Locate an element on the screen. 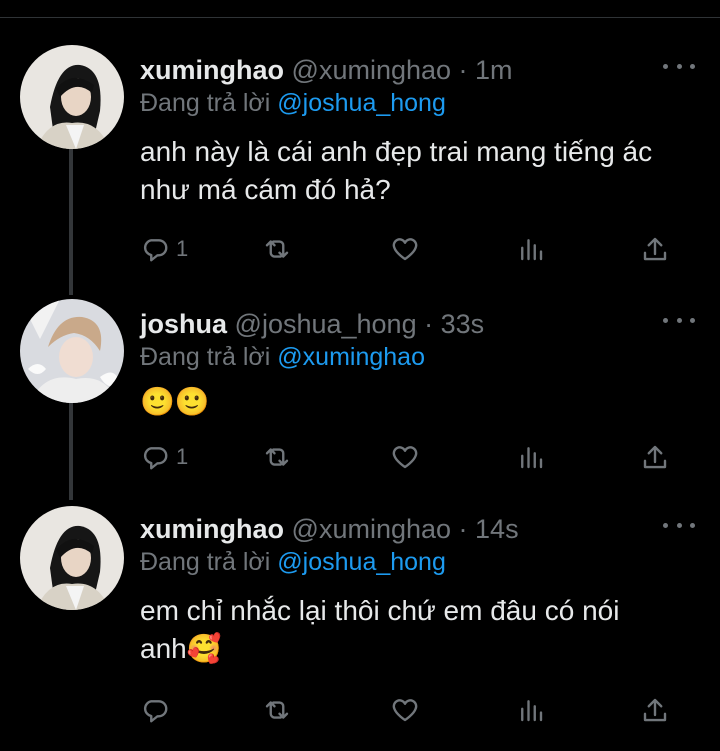  replying-to: Đang trả lời @xuminghao is located at coordinates (282, 357).